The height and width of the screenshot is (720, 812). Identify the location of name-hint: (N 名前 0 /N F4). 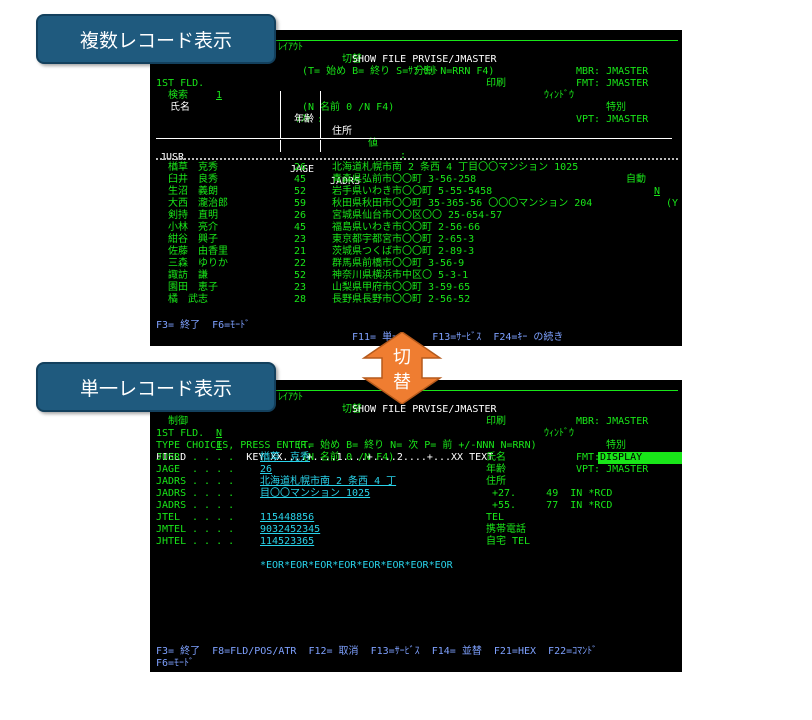
(348, 107).